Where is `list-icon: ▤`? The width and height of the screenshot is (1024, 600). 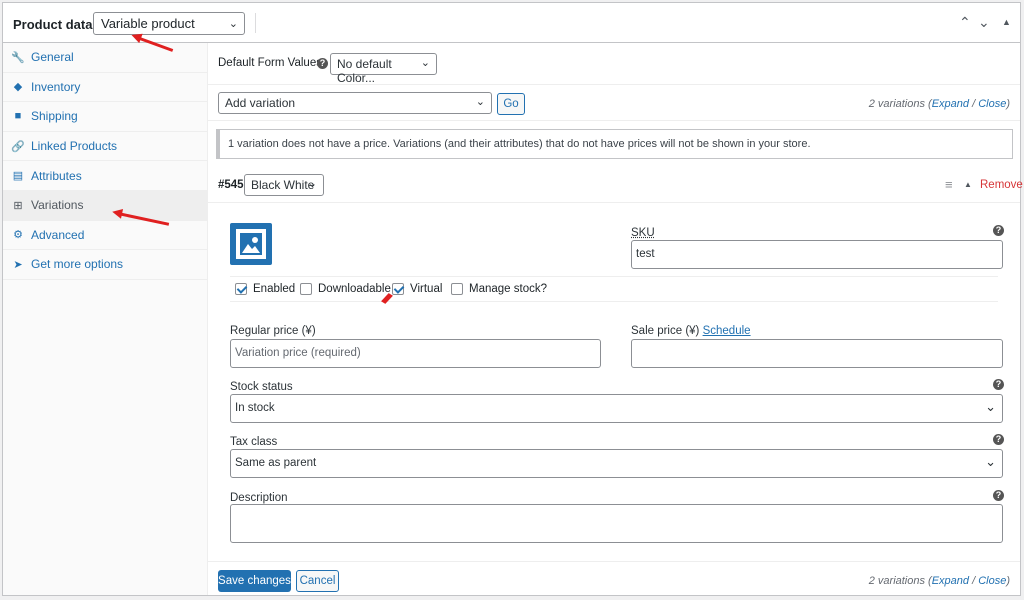
list-icon: ▤ is located at coordinates (18, 176).